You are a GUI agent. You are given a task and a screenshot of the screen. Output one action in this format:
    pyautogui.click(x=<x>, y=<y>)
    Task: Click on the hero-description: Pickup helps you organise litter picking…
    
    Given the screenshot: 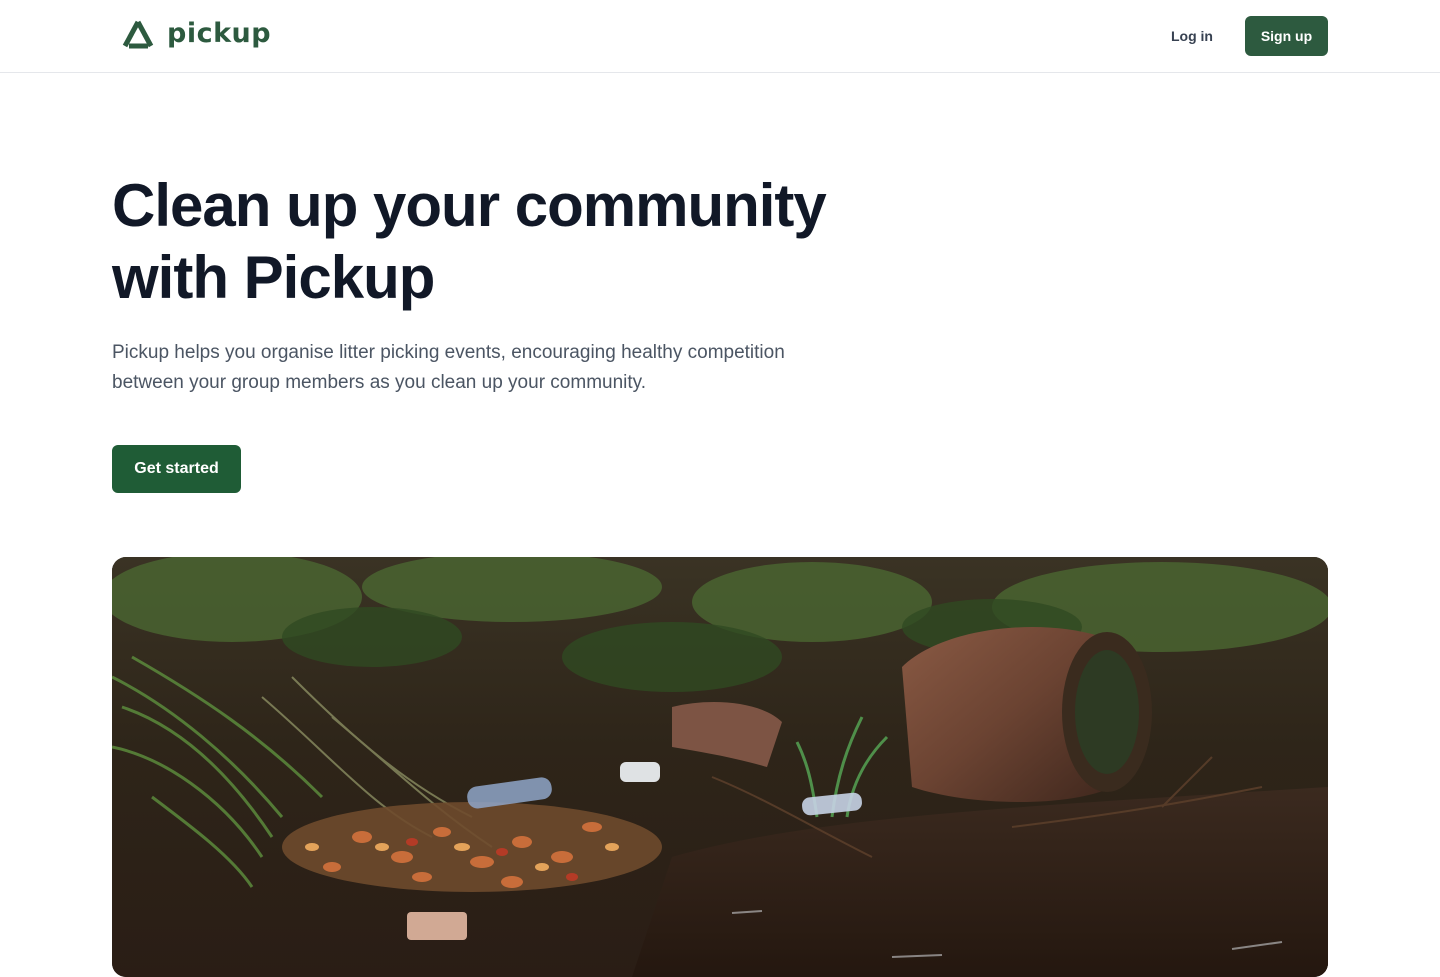 What is the action you would take?
    pyautogui.click(x=512, y=368)
    